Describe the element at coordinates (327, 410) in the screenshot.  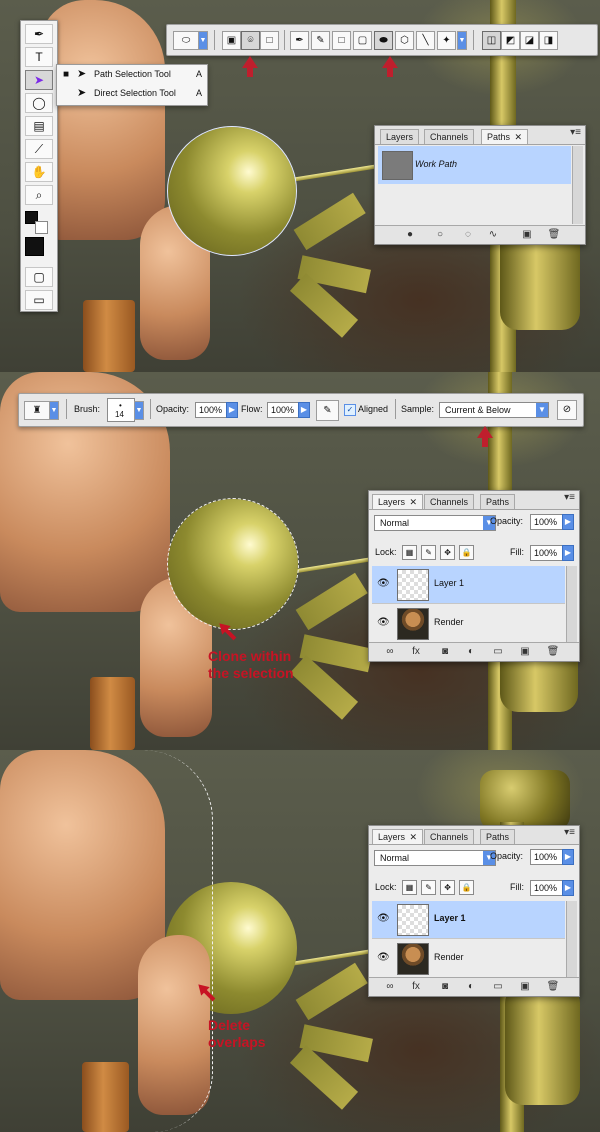
I see `airbrush-toggle: ✎` at that location.